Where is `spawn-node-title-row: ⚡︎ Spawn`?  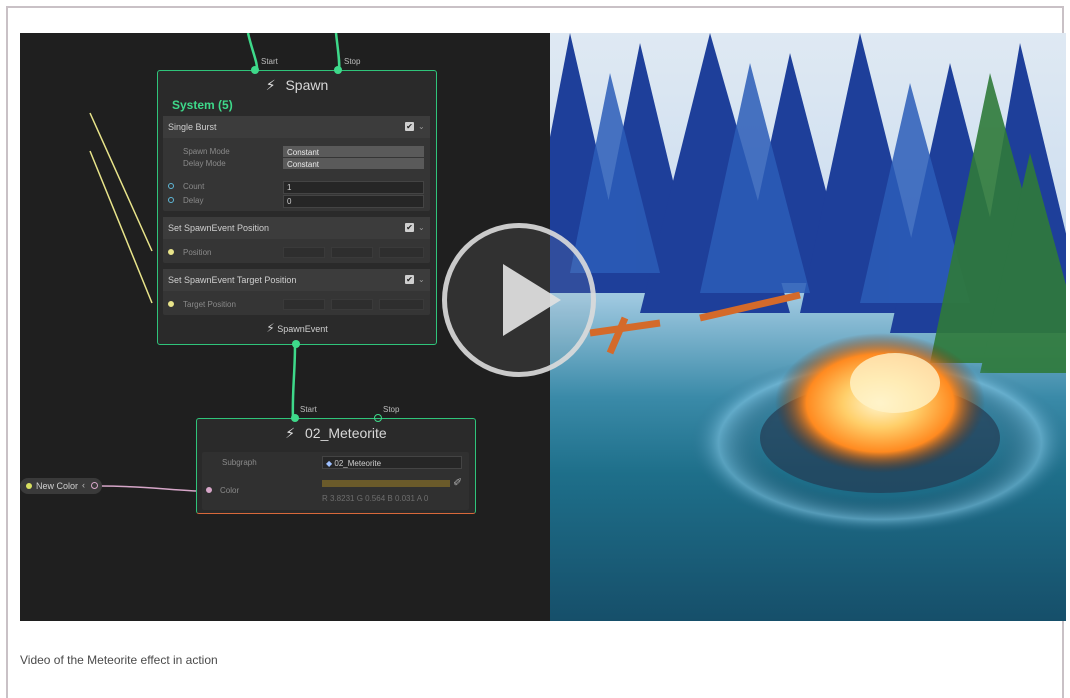
spawn-node-title-row: ⚡︎ Spawn is located at coordinates (297, 85).